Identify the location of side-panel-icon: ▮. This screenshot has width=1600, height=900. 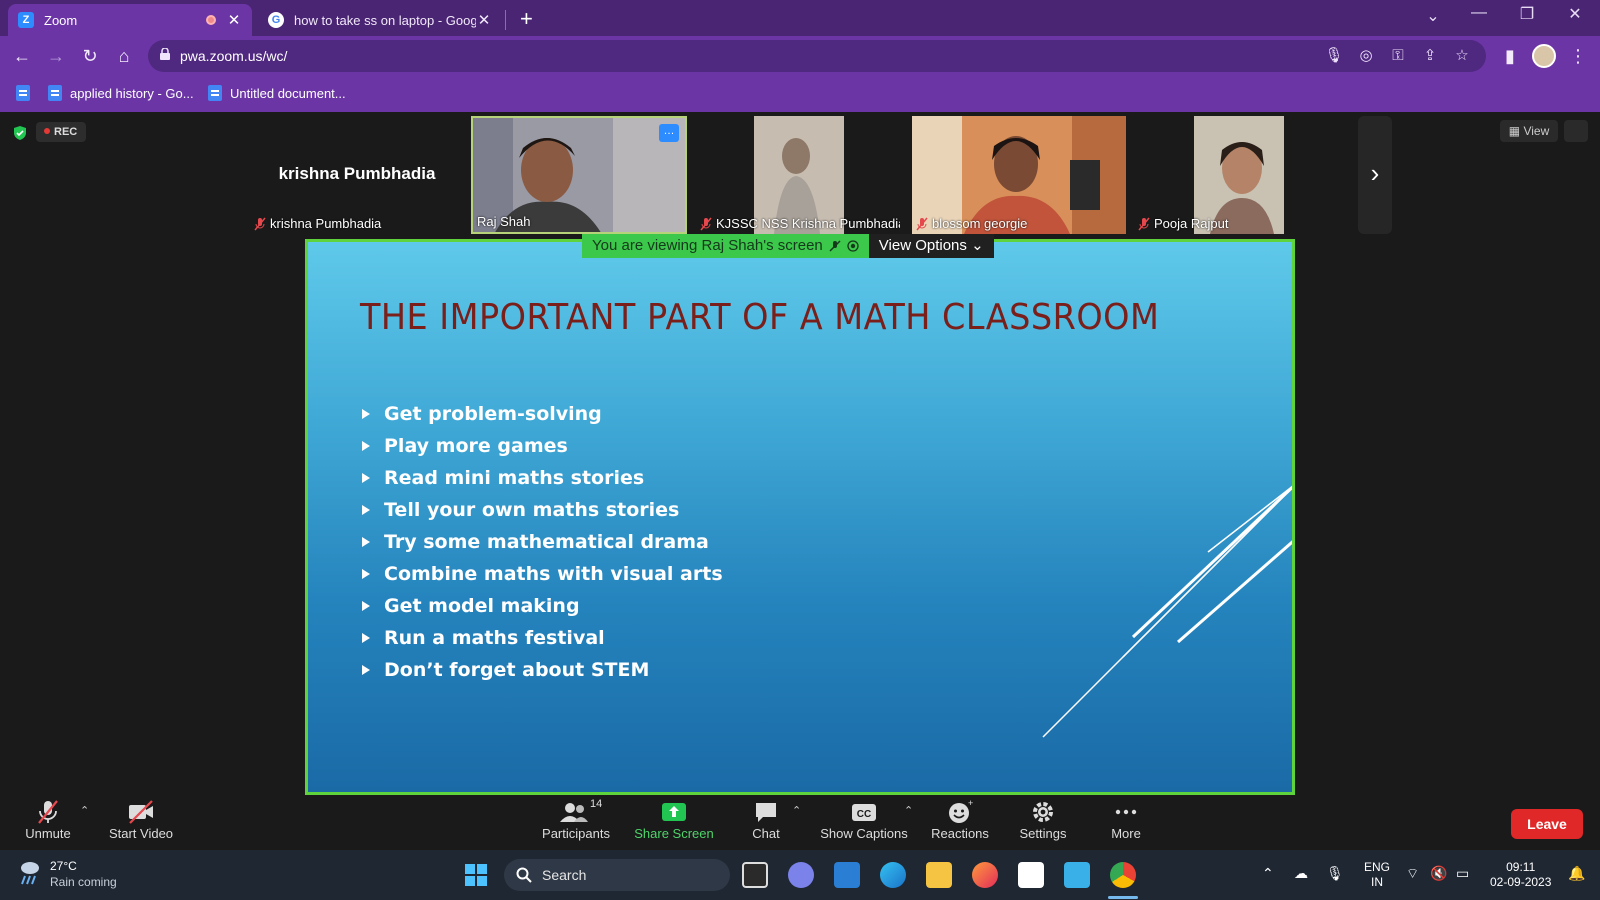
(1510, 56).